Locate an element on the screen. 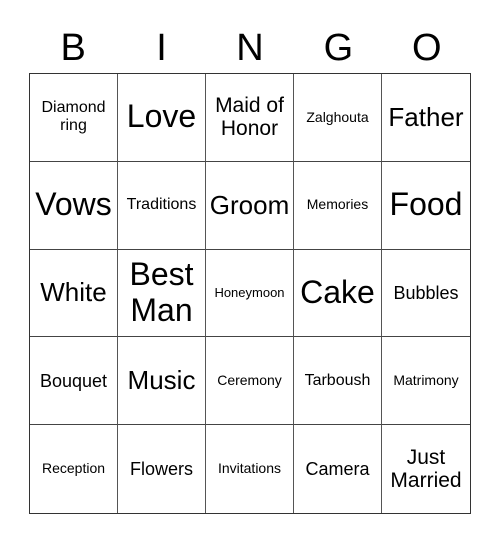 Image resolution: width=500 pixels, height=544 pixels. bingo-cell: Best Man is located at coordinates (162, 293).